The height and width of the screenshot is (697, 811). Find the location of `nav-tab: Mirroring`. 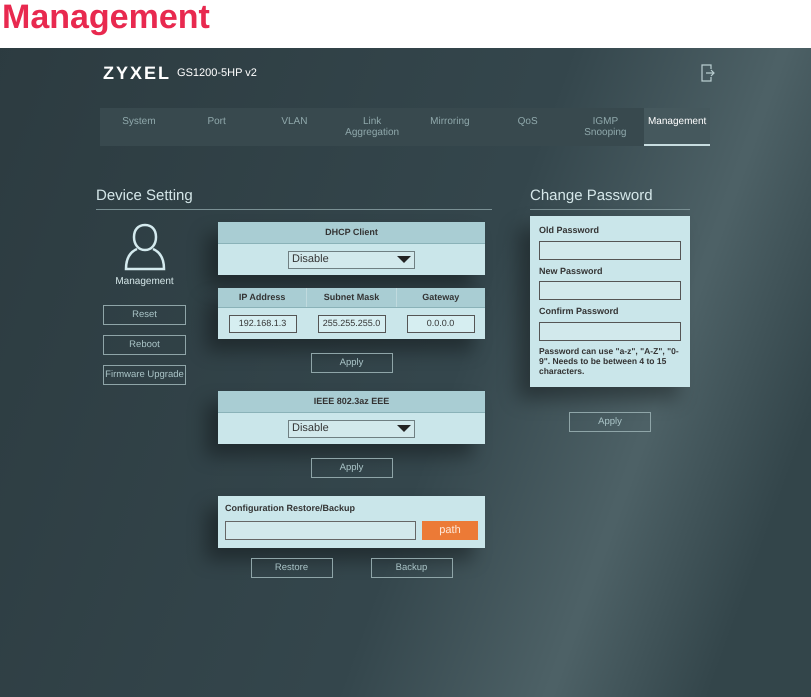

nav-tab: Mirroring is located at coordinates (450, 127).